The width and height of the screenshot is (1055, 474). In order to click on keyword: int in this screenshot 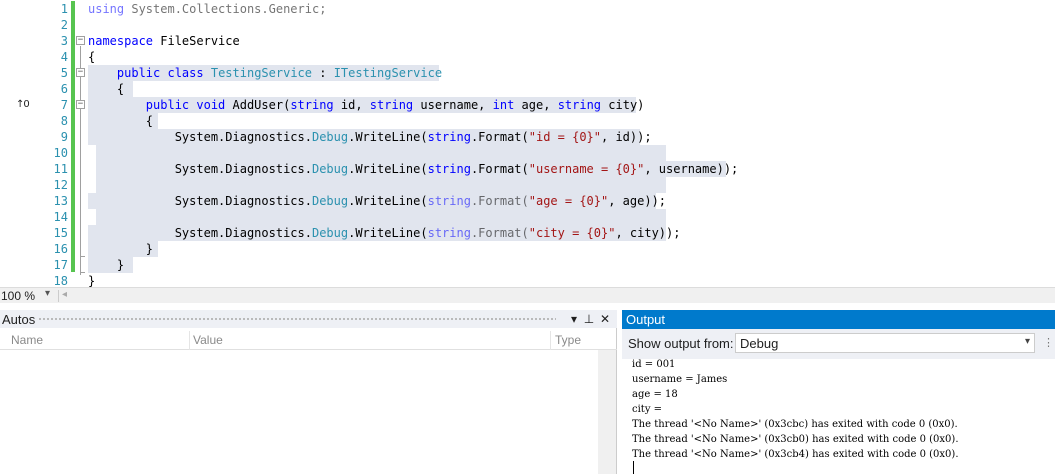, I will do `click(503, 105)`.